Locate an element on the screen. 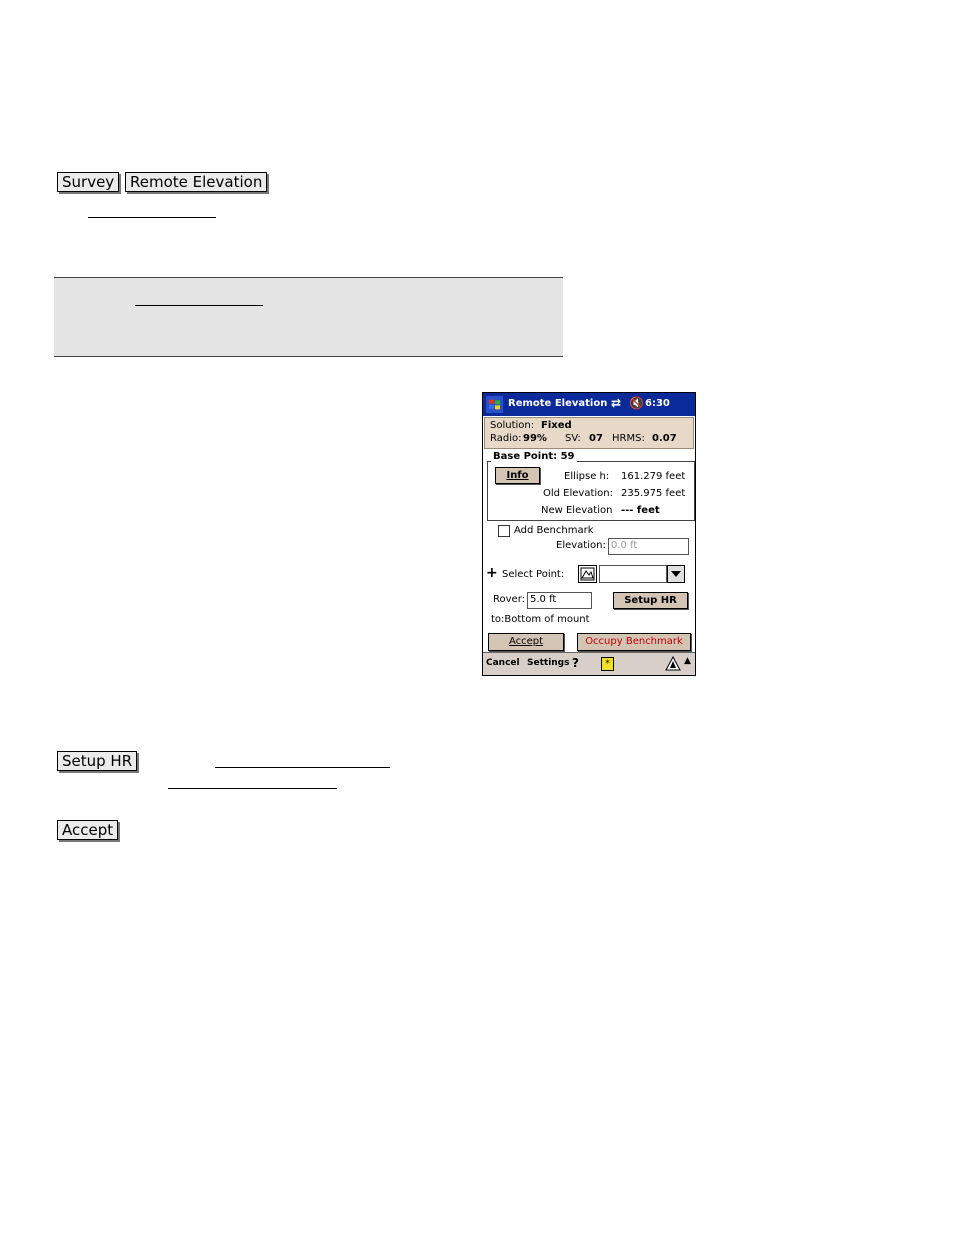  accept-button: Accept is located at coordinates (526, 642).